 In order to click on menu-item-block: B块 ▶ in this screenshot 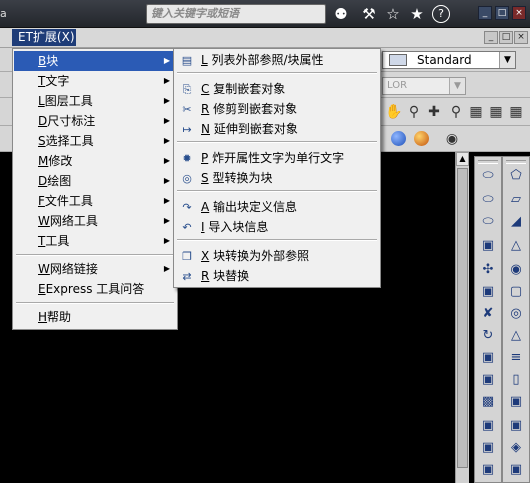, I will do `click(95, 61)`.